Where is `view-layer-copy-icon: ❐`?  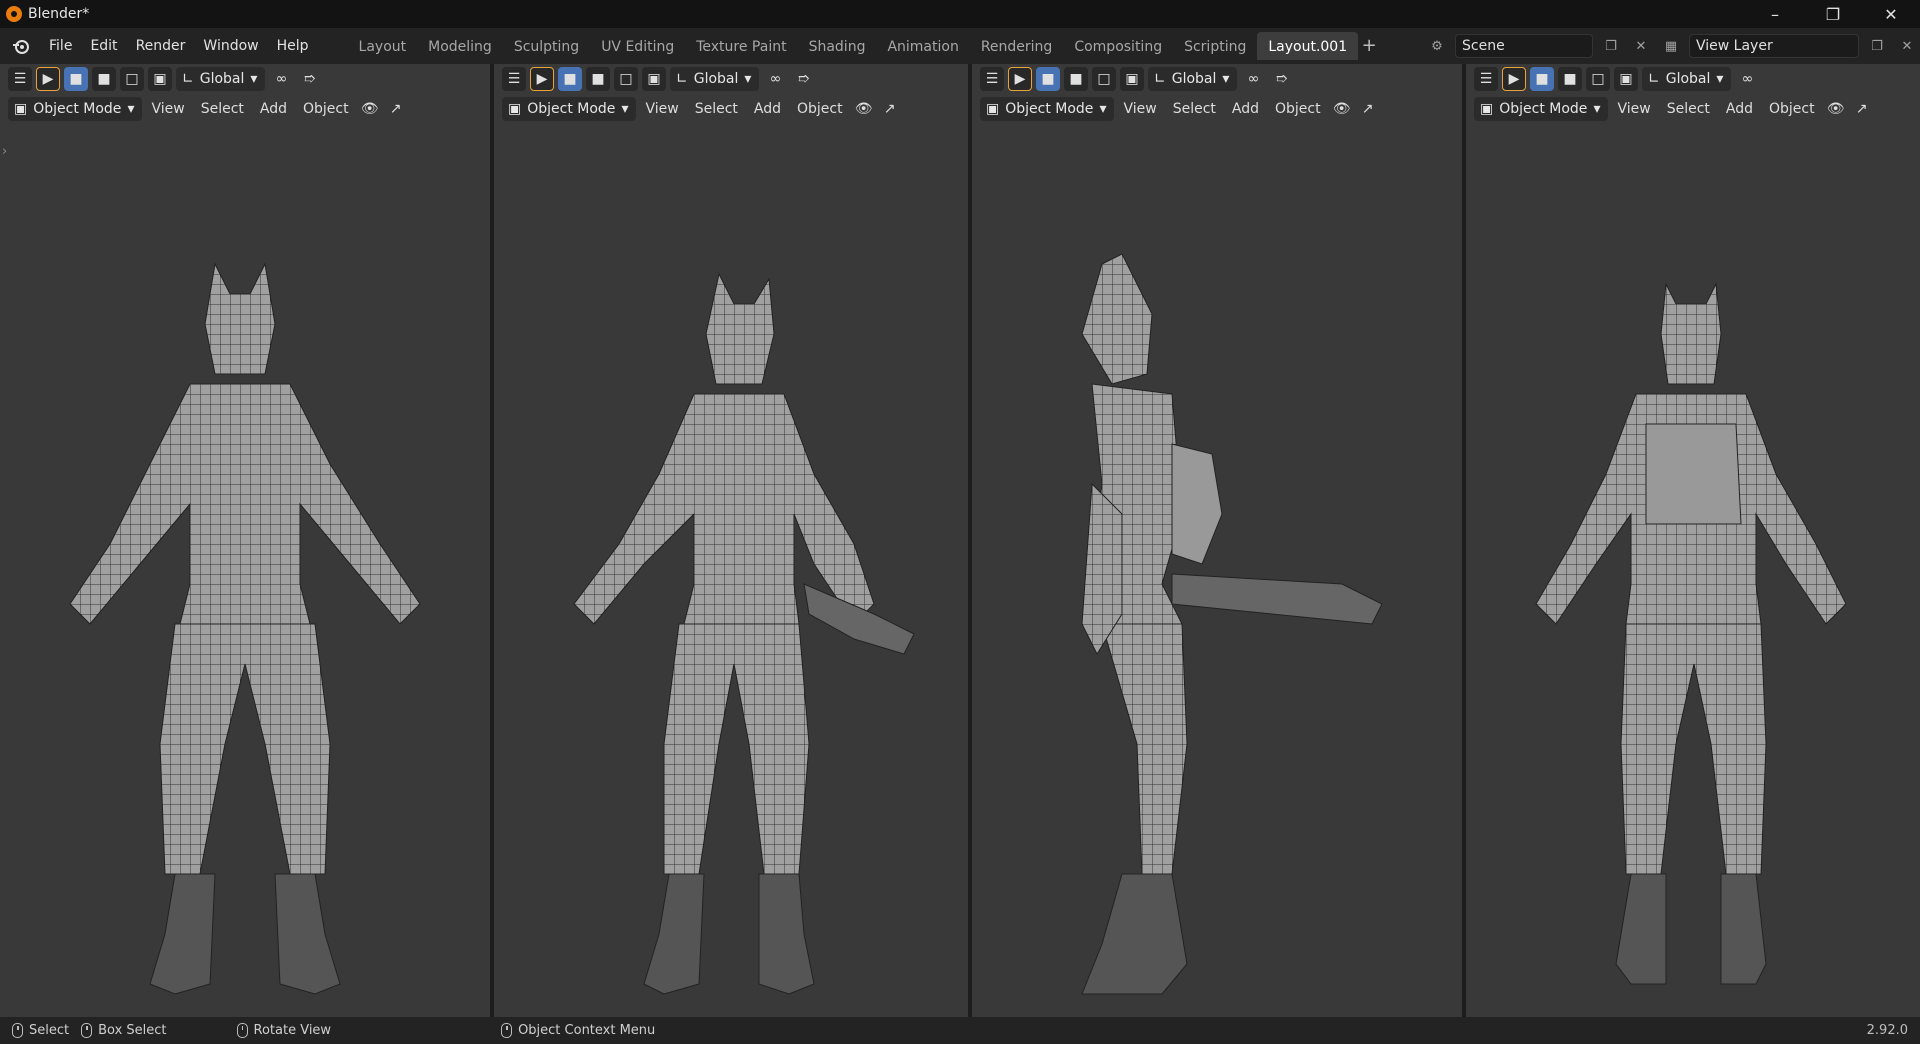 view-layer-copy-icon: ❐ is located at coordinates (1877, 46).